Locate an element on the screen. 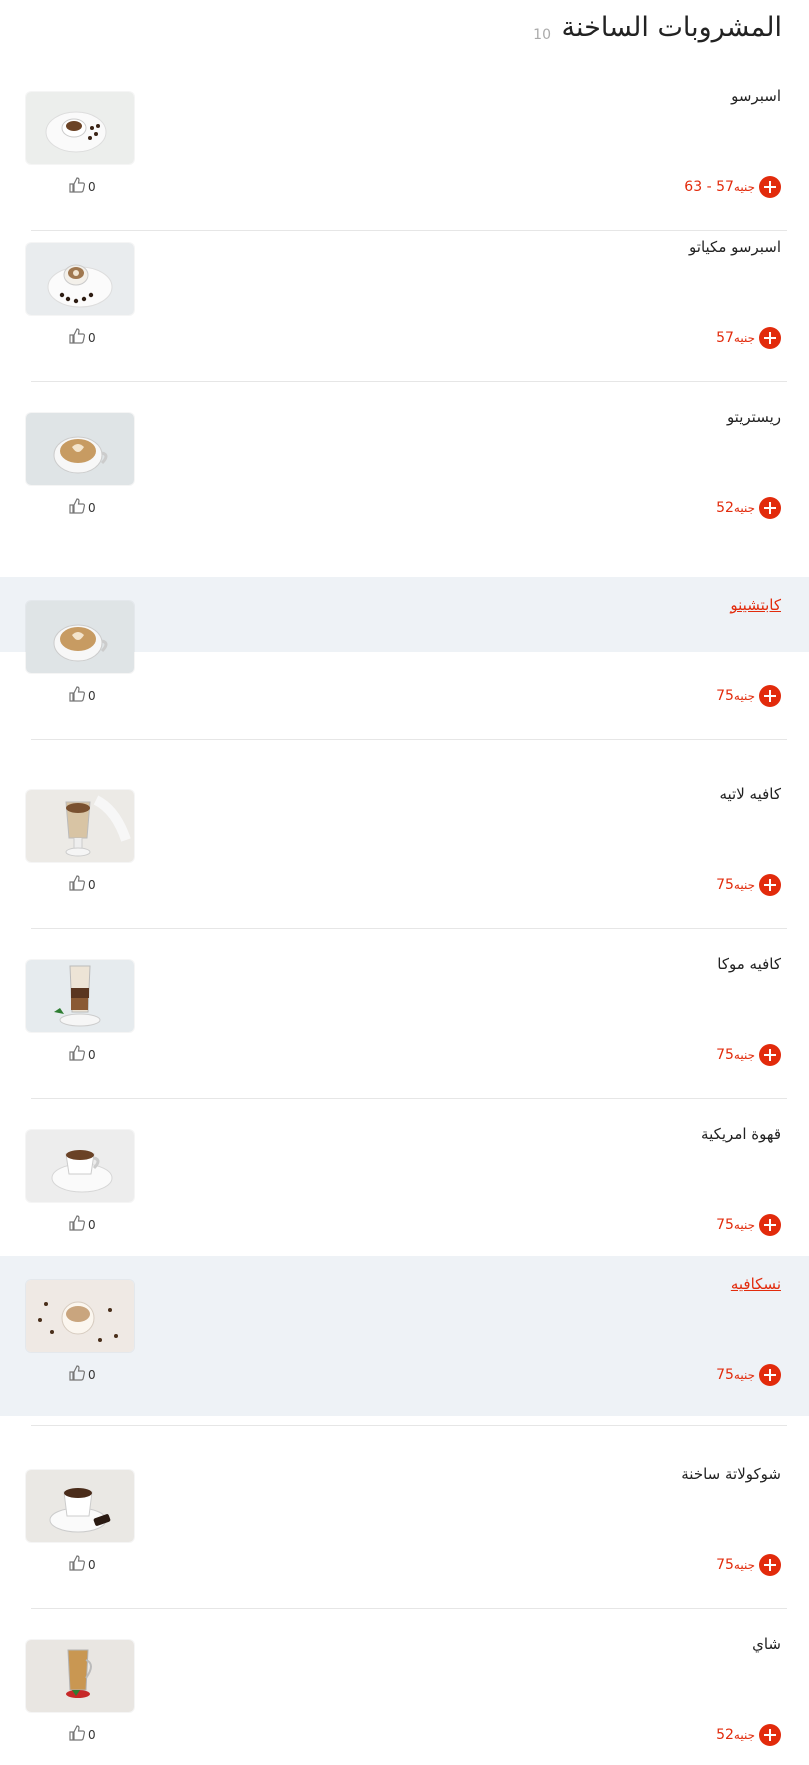 The height and width of the screenshot is (1765, 809). menu-item: كابتشينو 0 جنيه75 is located at coordinates (404, 662).